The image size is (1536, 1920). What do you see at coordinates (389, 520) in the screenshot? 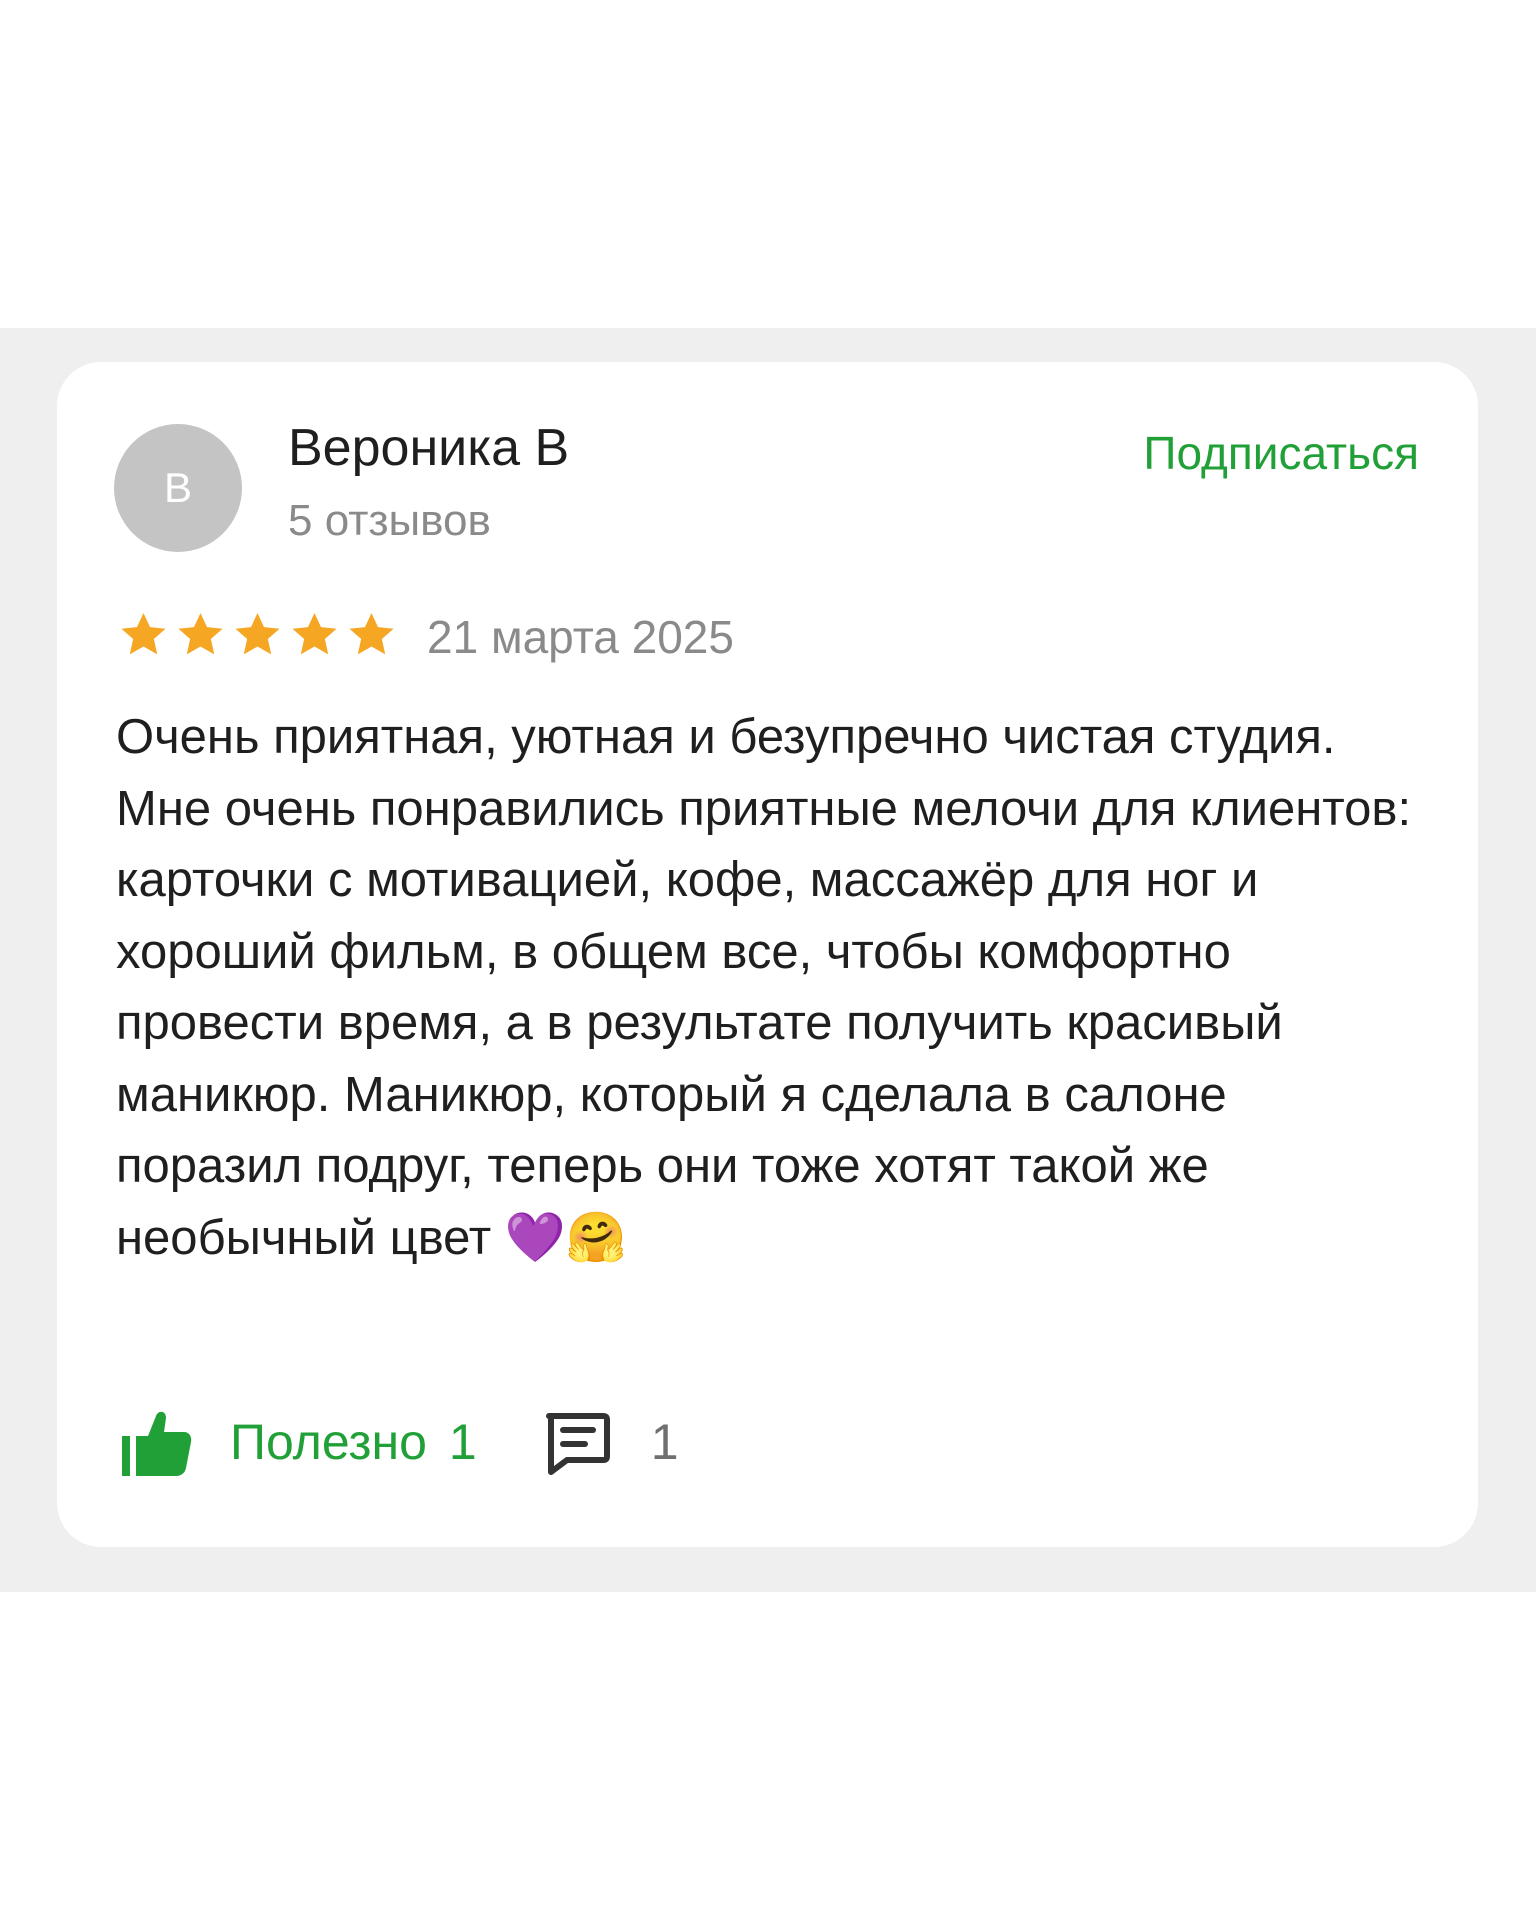
I see `author-reviews-count: 5 отзывов` at bounding box center [389, 520].